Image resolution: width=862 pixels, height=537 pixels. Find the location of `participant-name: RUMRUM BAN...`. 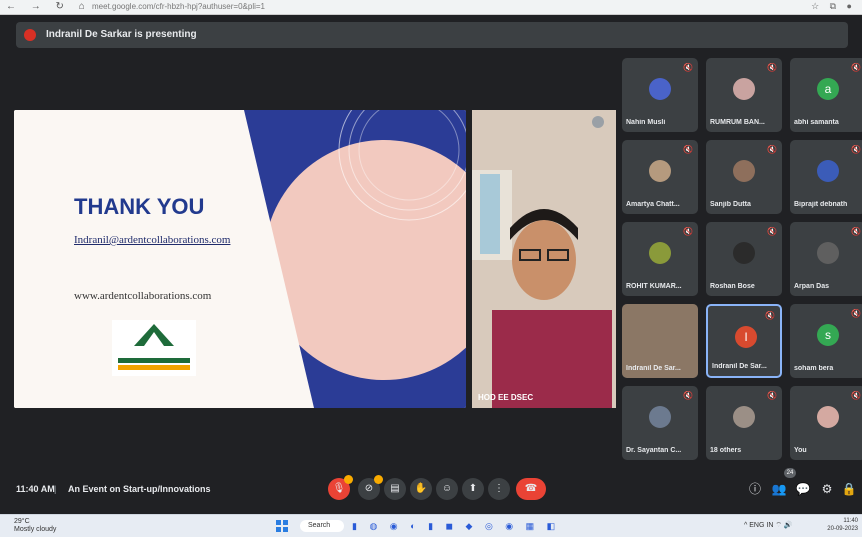

participant-name: RUMRUM BAN... is located at coordinates (737, 122).